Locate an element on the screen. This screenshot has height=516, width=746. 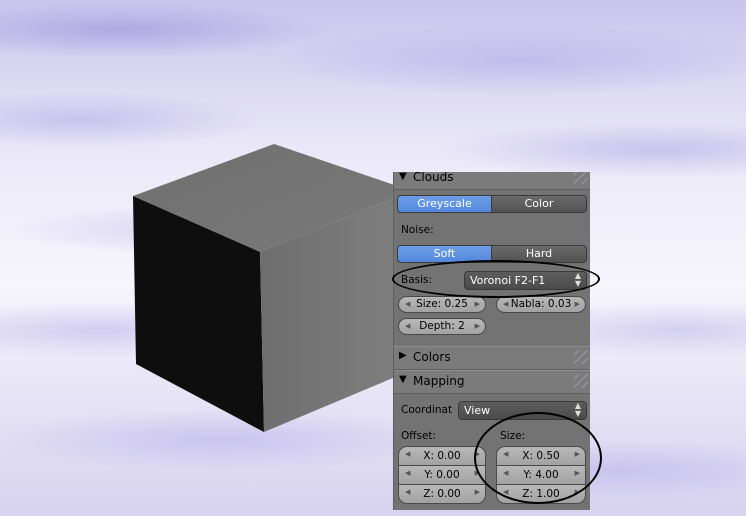
offset-y-value: Y: 0.00 is located at coordinates (442, 475).